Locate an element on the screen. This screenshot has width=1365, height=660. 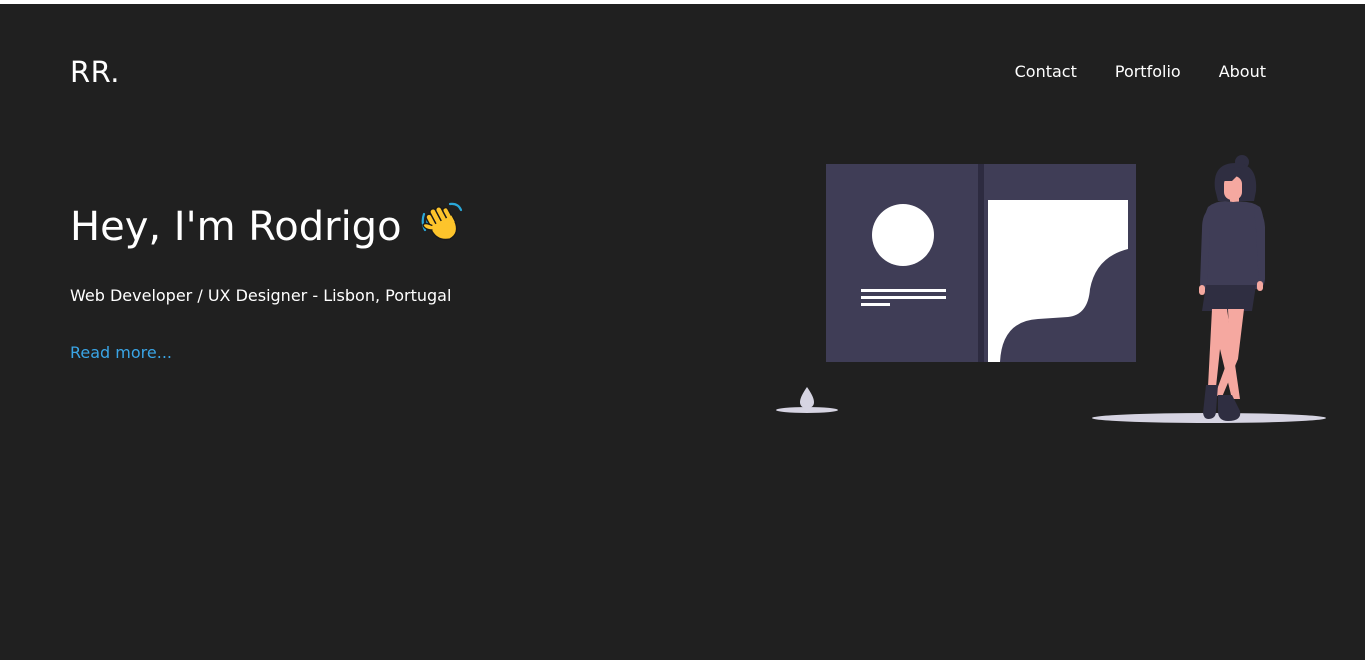
main-nav: Contact Portfolio About is located at coordinates (1140, 72).